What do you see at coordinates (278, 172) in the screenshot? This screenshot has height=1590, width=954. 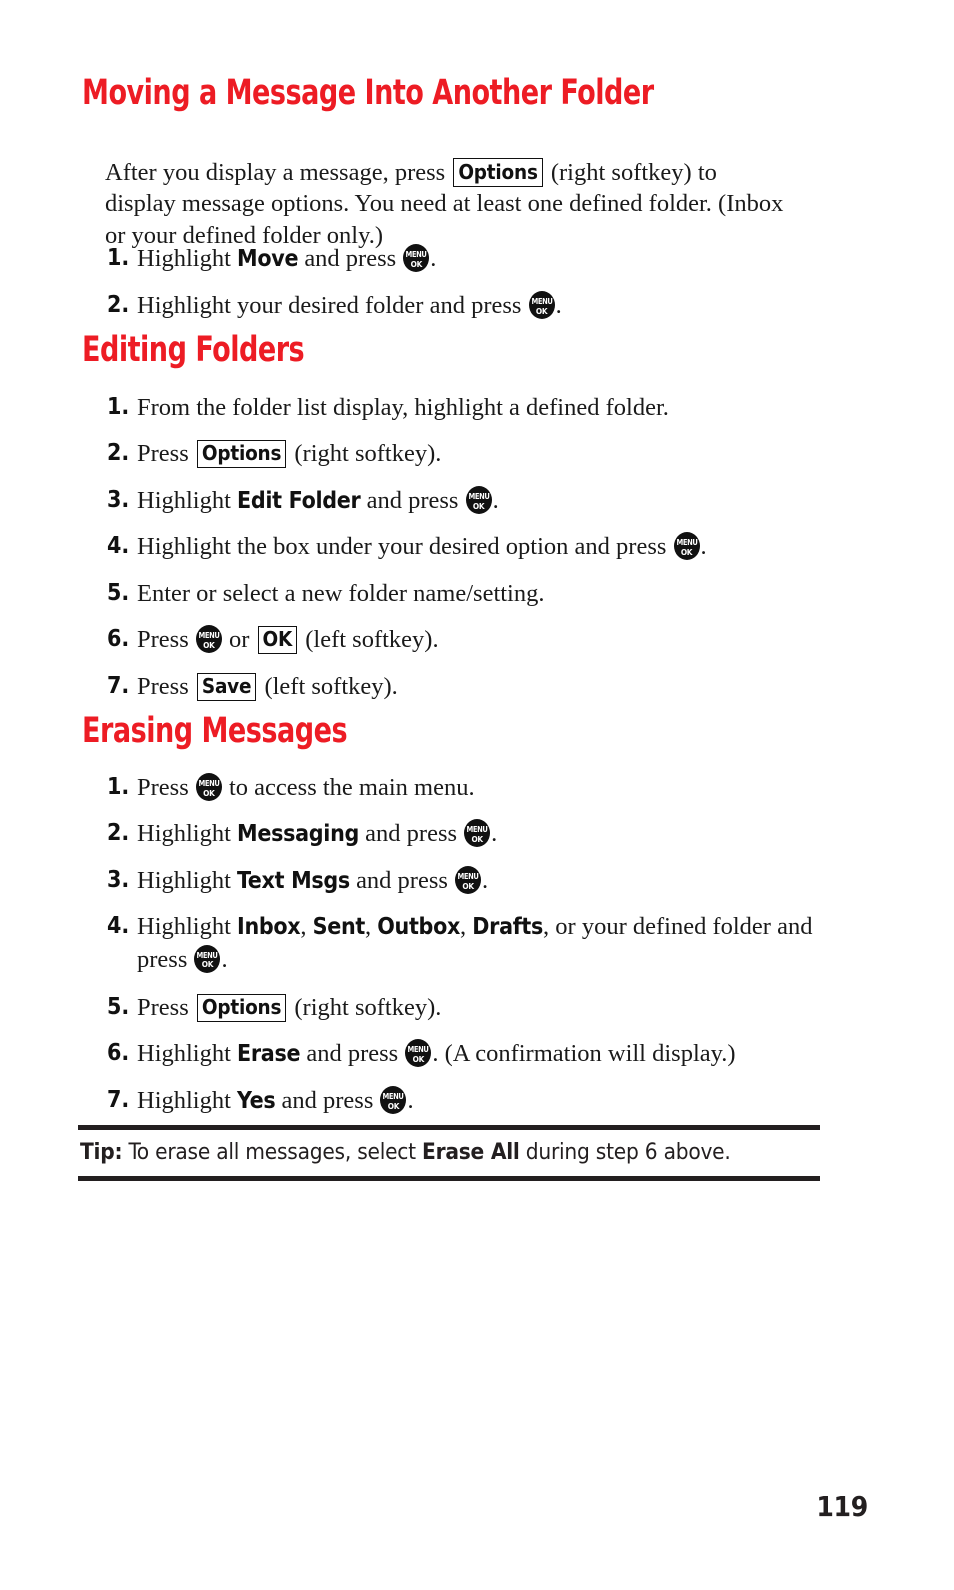 I see `intro-text-part1: After you display a message, press` at bounding box center [278, 172].